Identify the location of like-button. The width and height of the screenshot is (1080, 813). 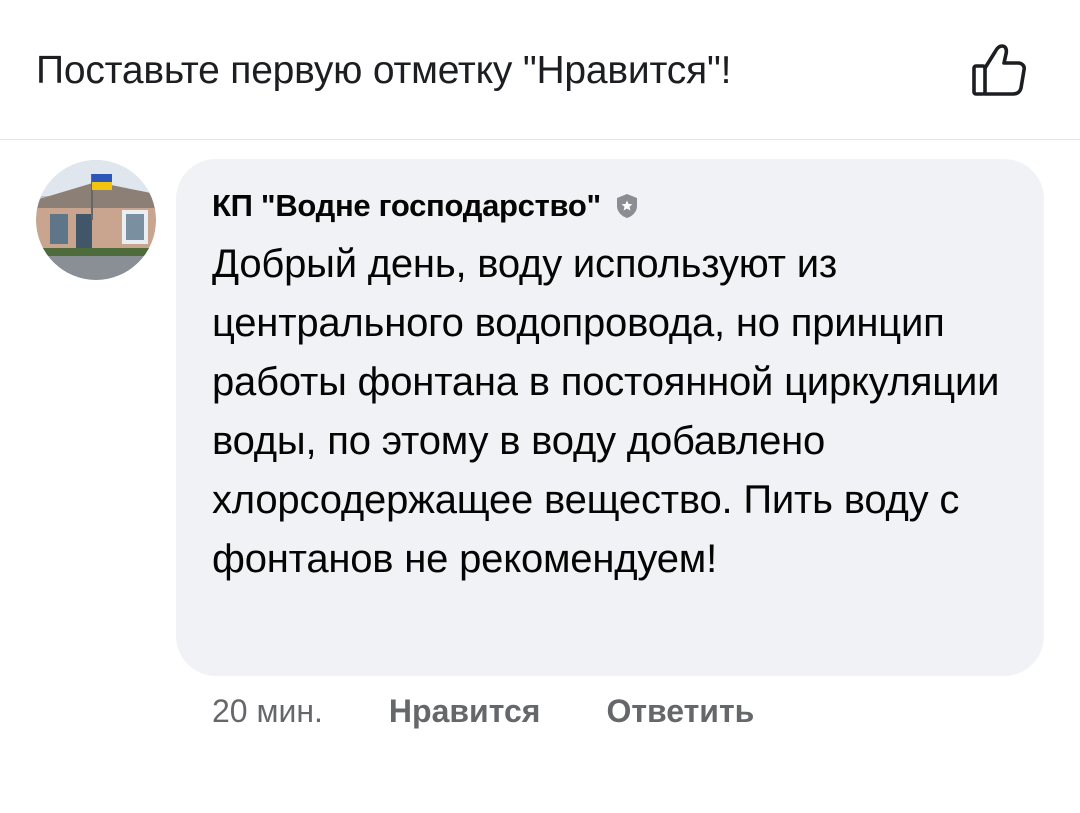
(999, 69).